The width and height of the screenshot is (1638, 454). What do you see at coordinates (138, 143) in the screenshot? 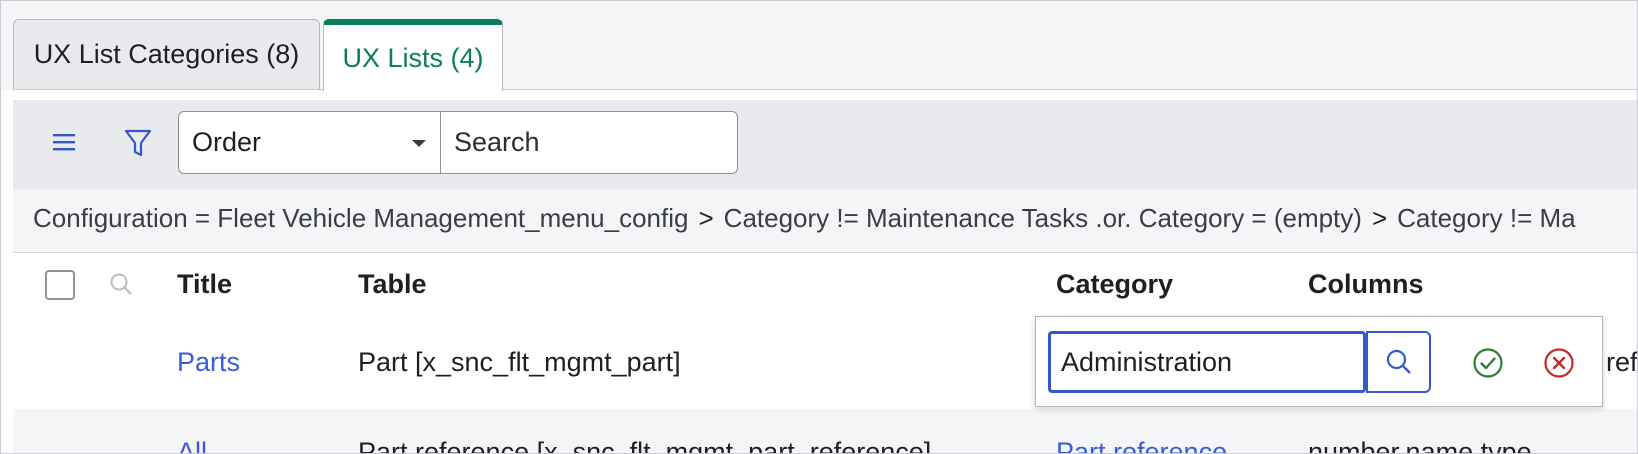
I see `funnel-filter-icon` at bounding box center [138, 143].